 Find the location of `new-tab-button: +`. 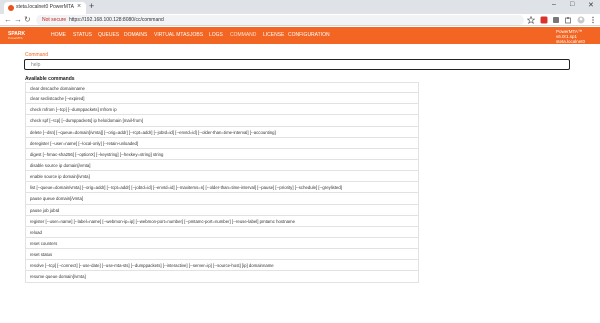

new-tab-button: + is located at coordinates (91, 6).